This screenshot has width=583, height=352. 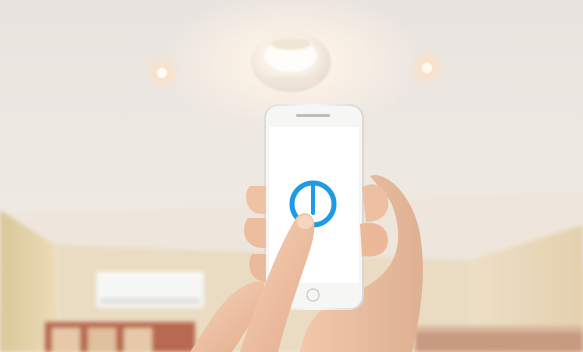 What do you see at coordinates (162, 73) in the screenshot?
I see `spotlight-left` at bounding box center [162, 73].